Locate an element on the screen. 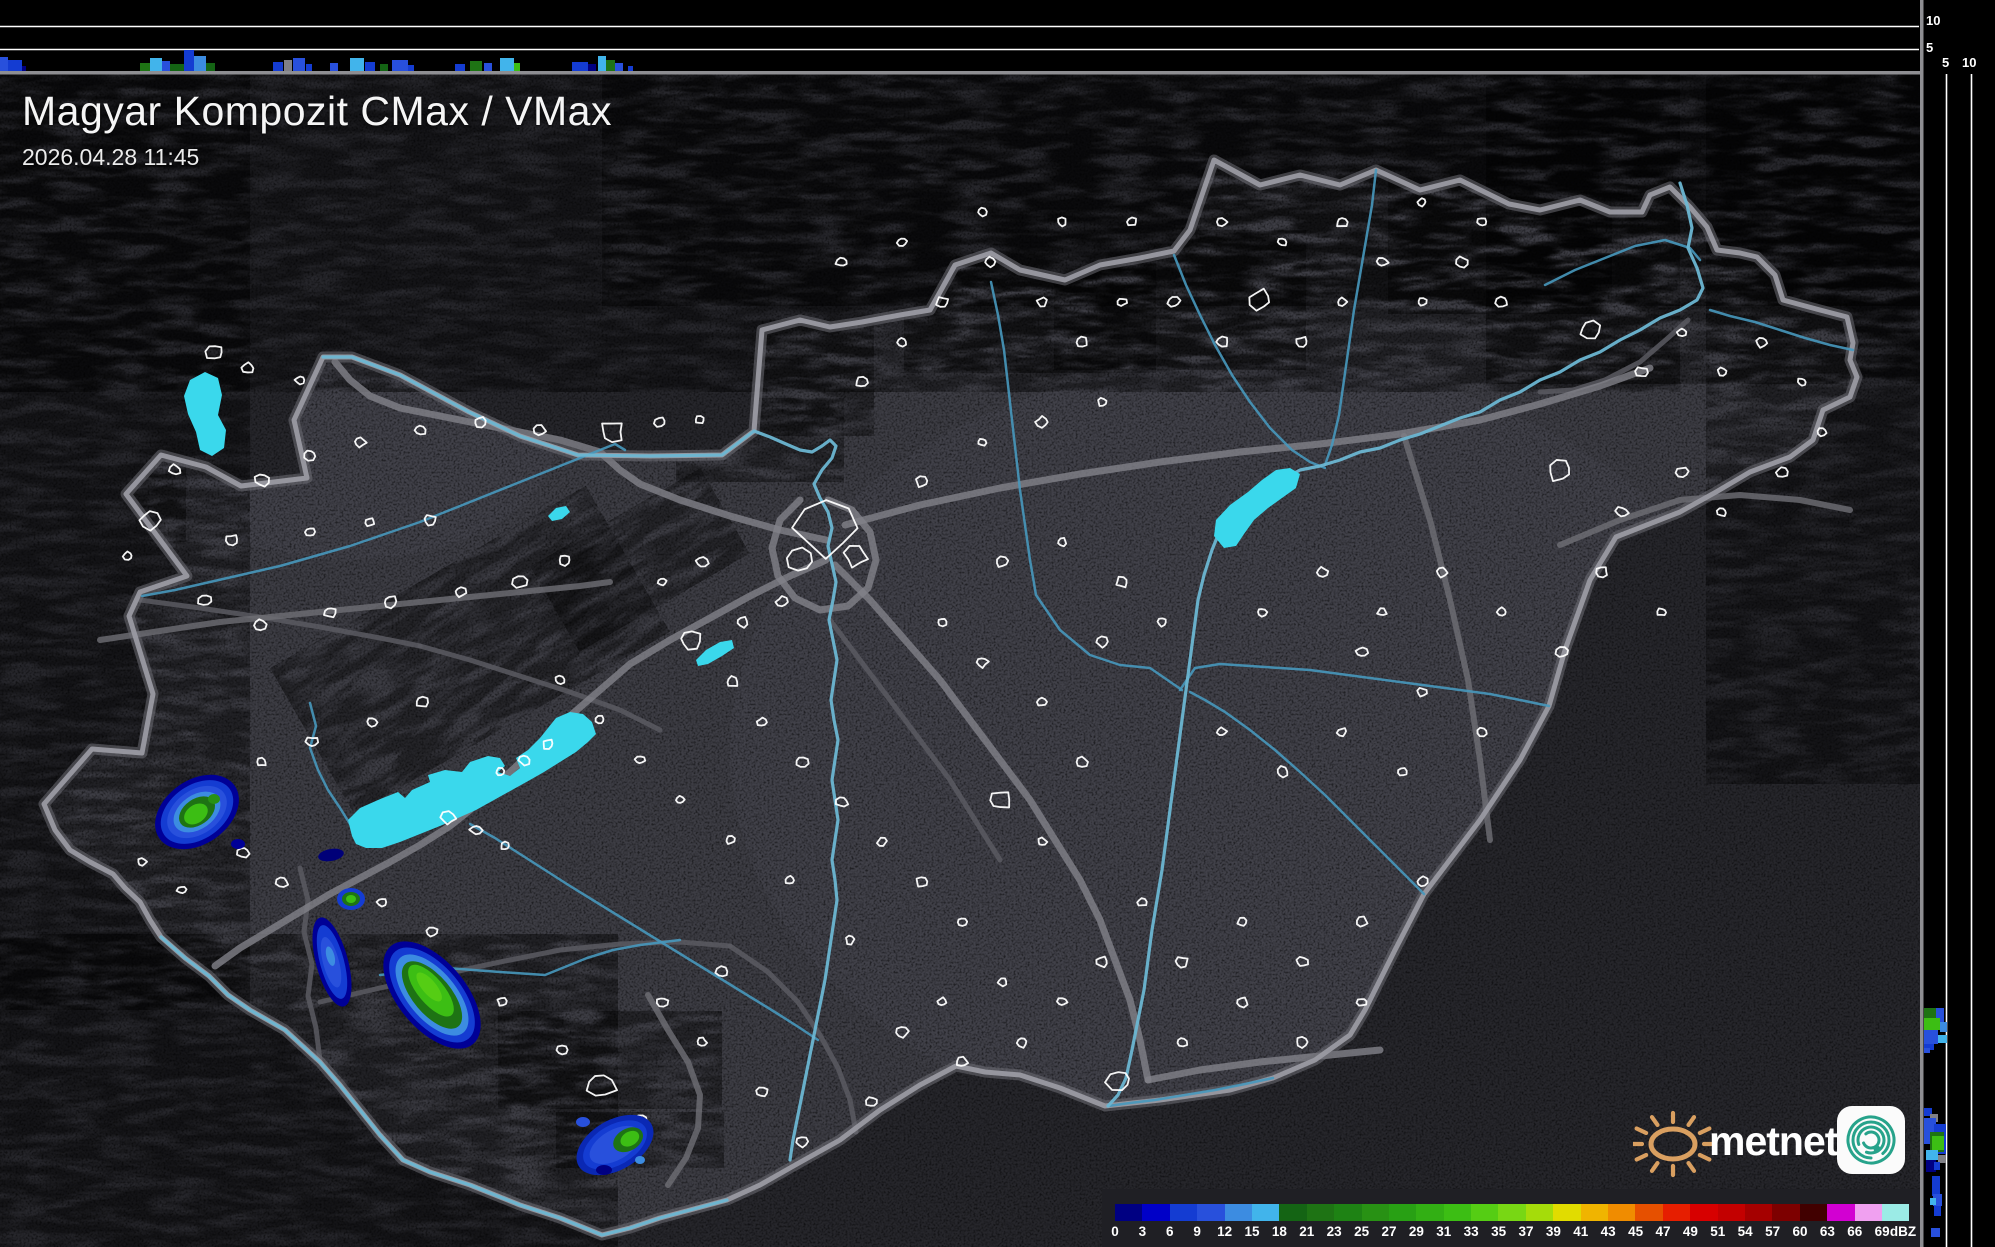 The image size is (1995, 1247). metnet-logo: metnet is located at coordinates (1783, 1140).